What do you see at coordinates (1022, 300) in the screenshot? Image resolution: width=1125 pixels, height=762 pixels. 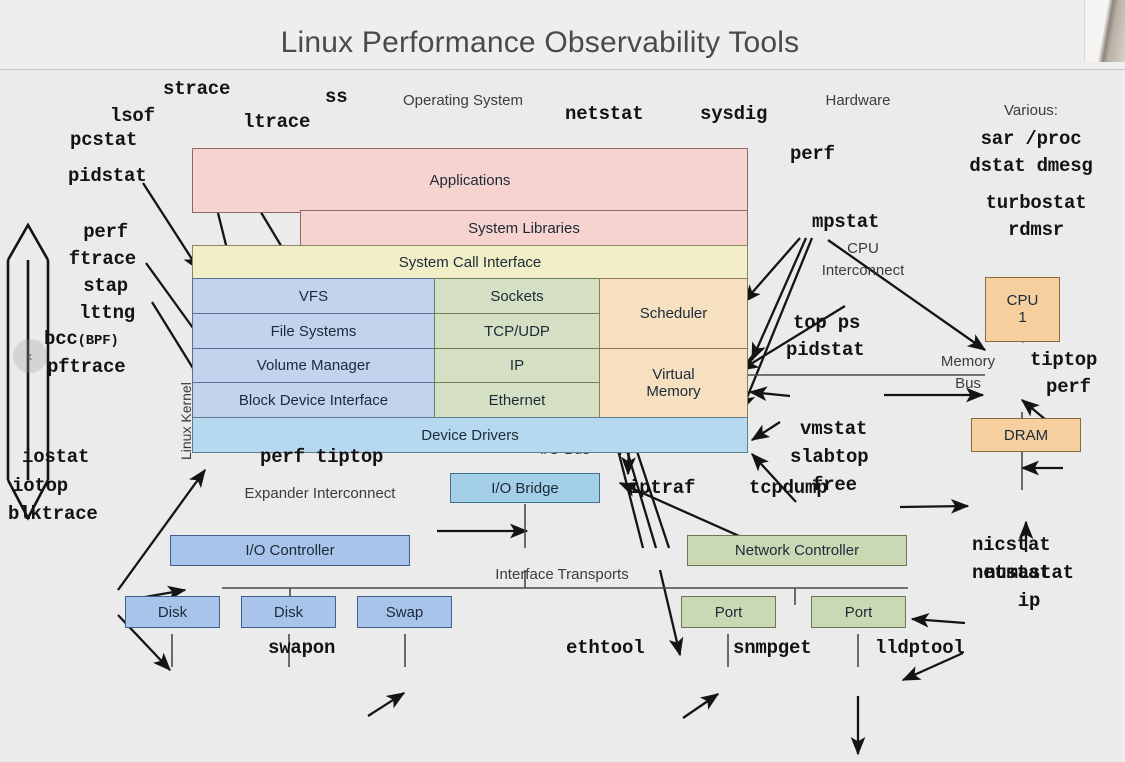 I see `cpu-line1: CPU` at bounding box center [1022, 300].